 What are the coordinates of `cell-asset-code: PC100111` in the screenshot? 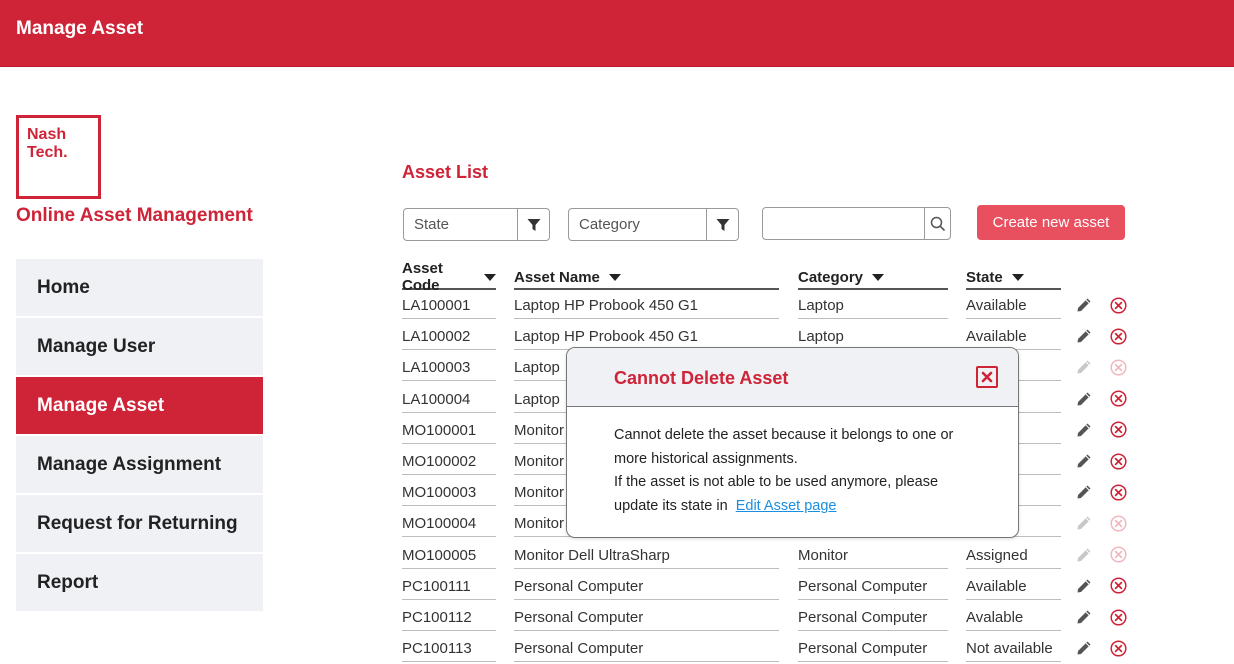 It's located at (449, 585).